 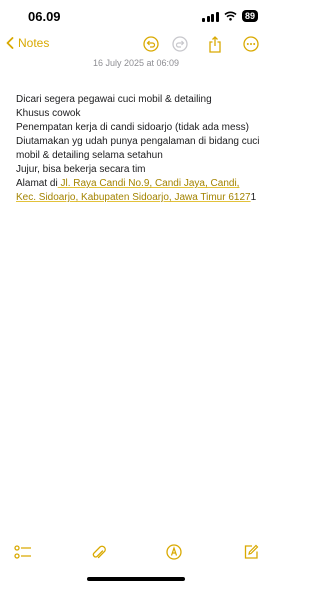 What do you see at coordinates (251, 44) in the screenshot?
I see `more-icon` at bounding box center [251, 44].